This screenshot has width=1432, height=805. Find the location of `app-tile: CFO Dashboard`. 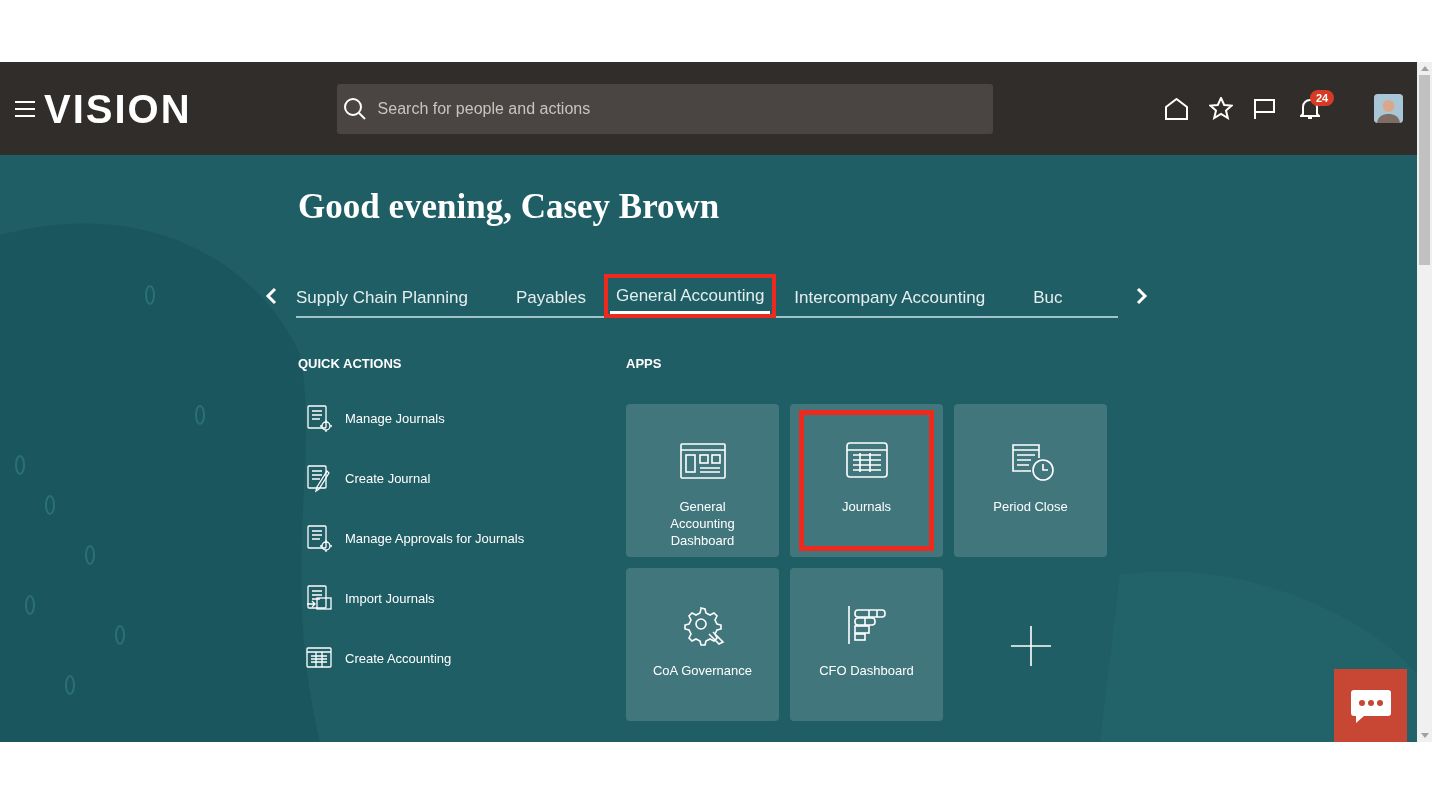

app-tile: CFO Dashboard is located at coordinates (866, 644).